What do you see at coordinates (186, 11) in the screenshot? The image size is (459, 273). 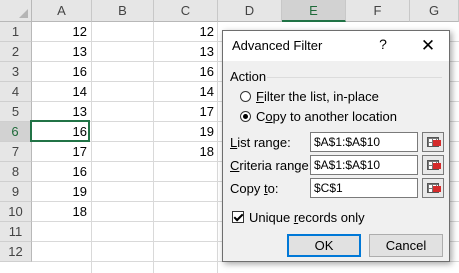 I see `column-header-c: C` at bounding box center [186, 11].